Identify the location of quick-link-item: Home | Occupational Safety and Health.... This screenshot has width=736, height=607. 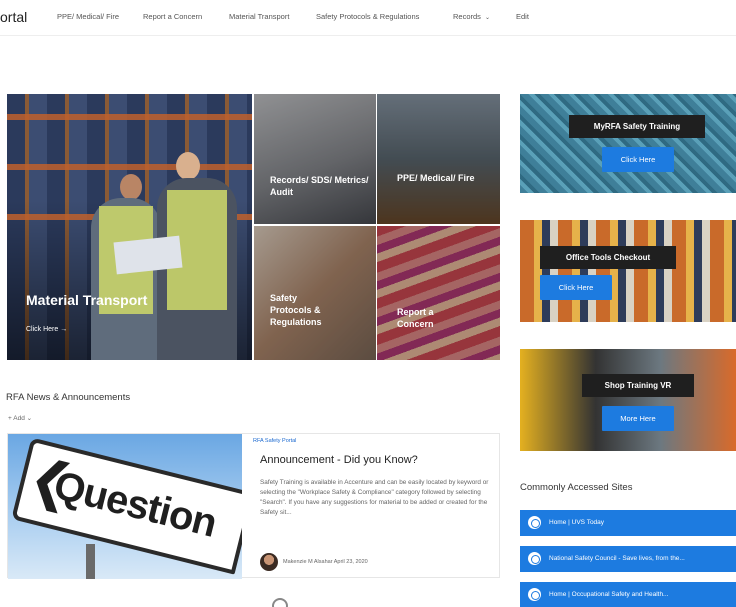
(628, 594).